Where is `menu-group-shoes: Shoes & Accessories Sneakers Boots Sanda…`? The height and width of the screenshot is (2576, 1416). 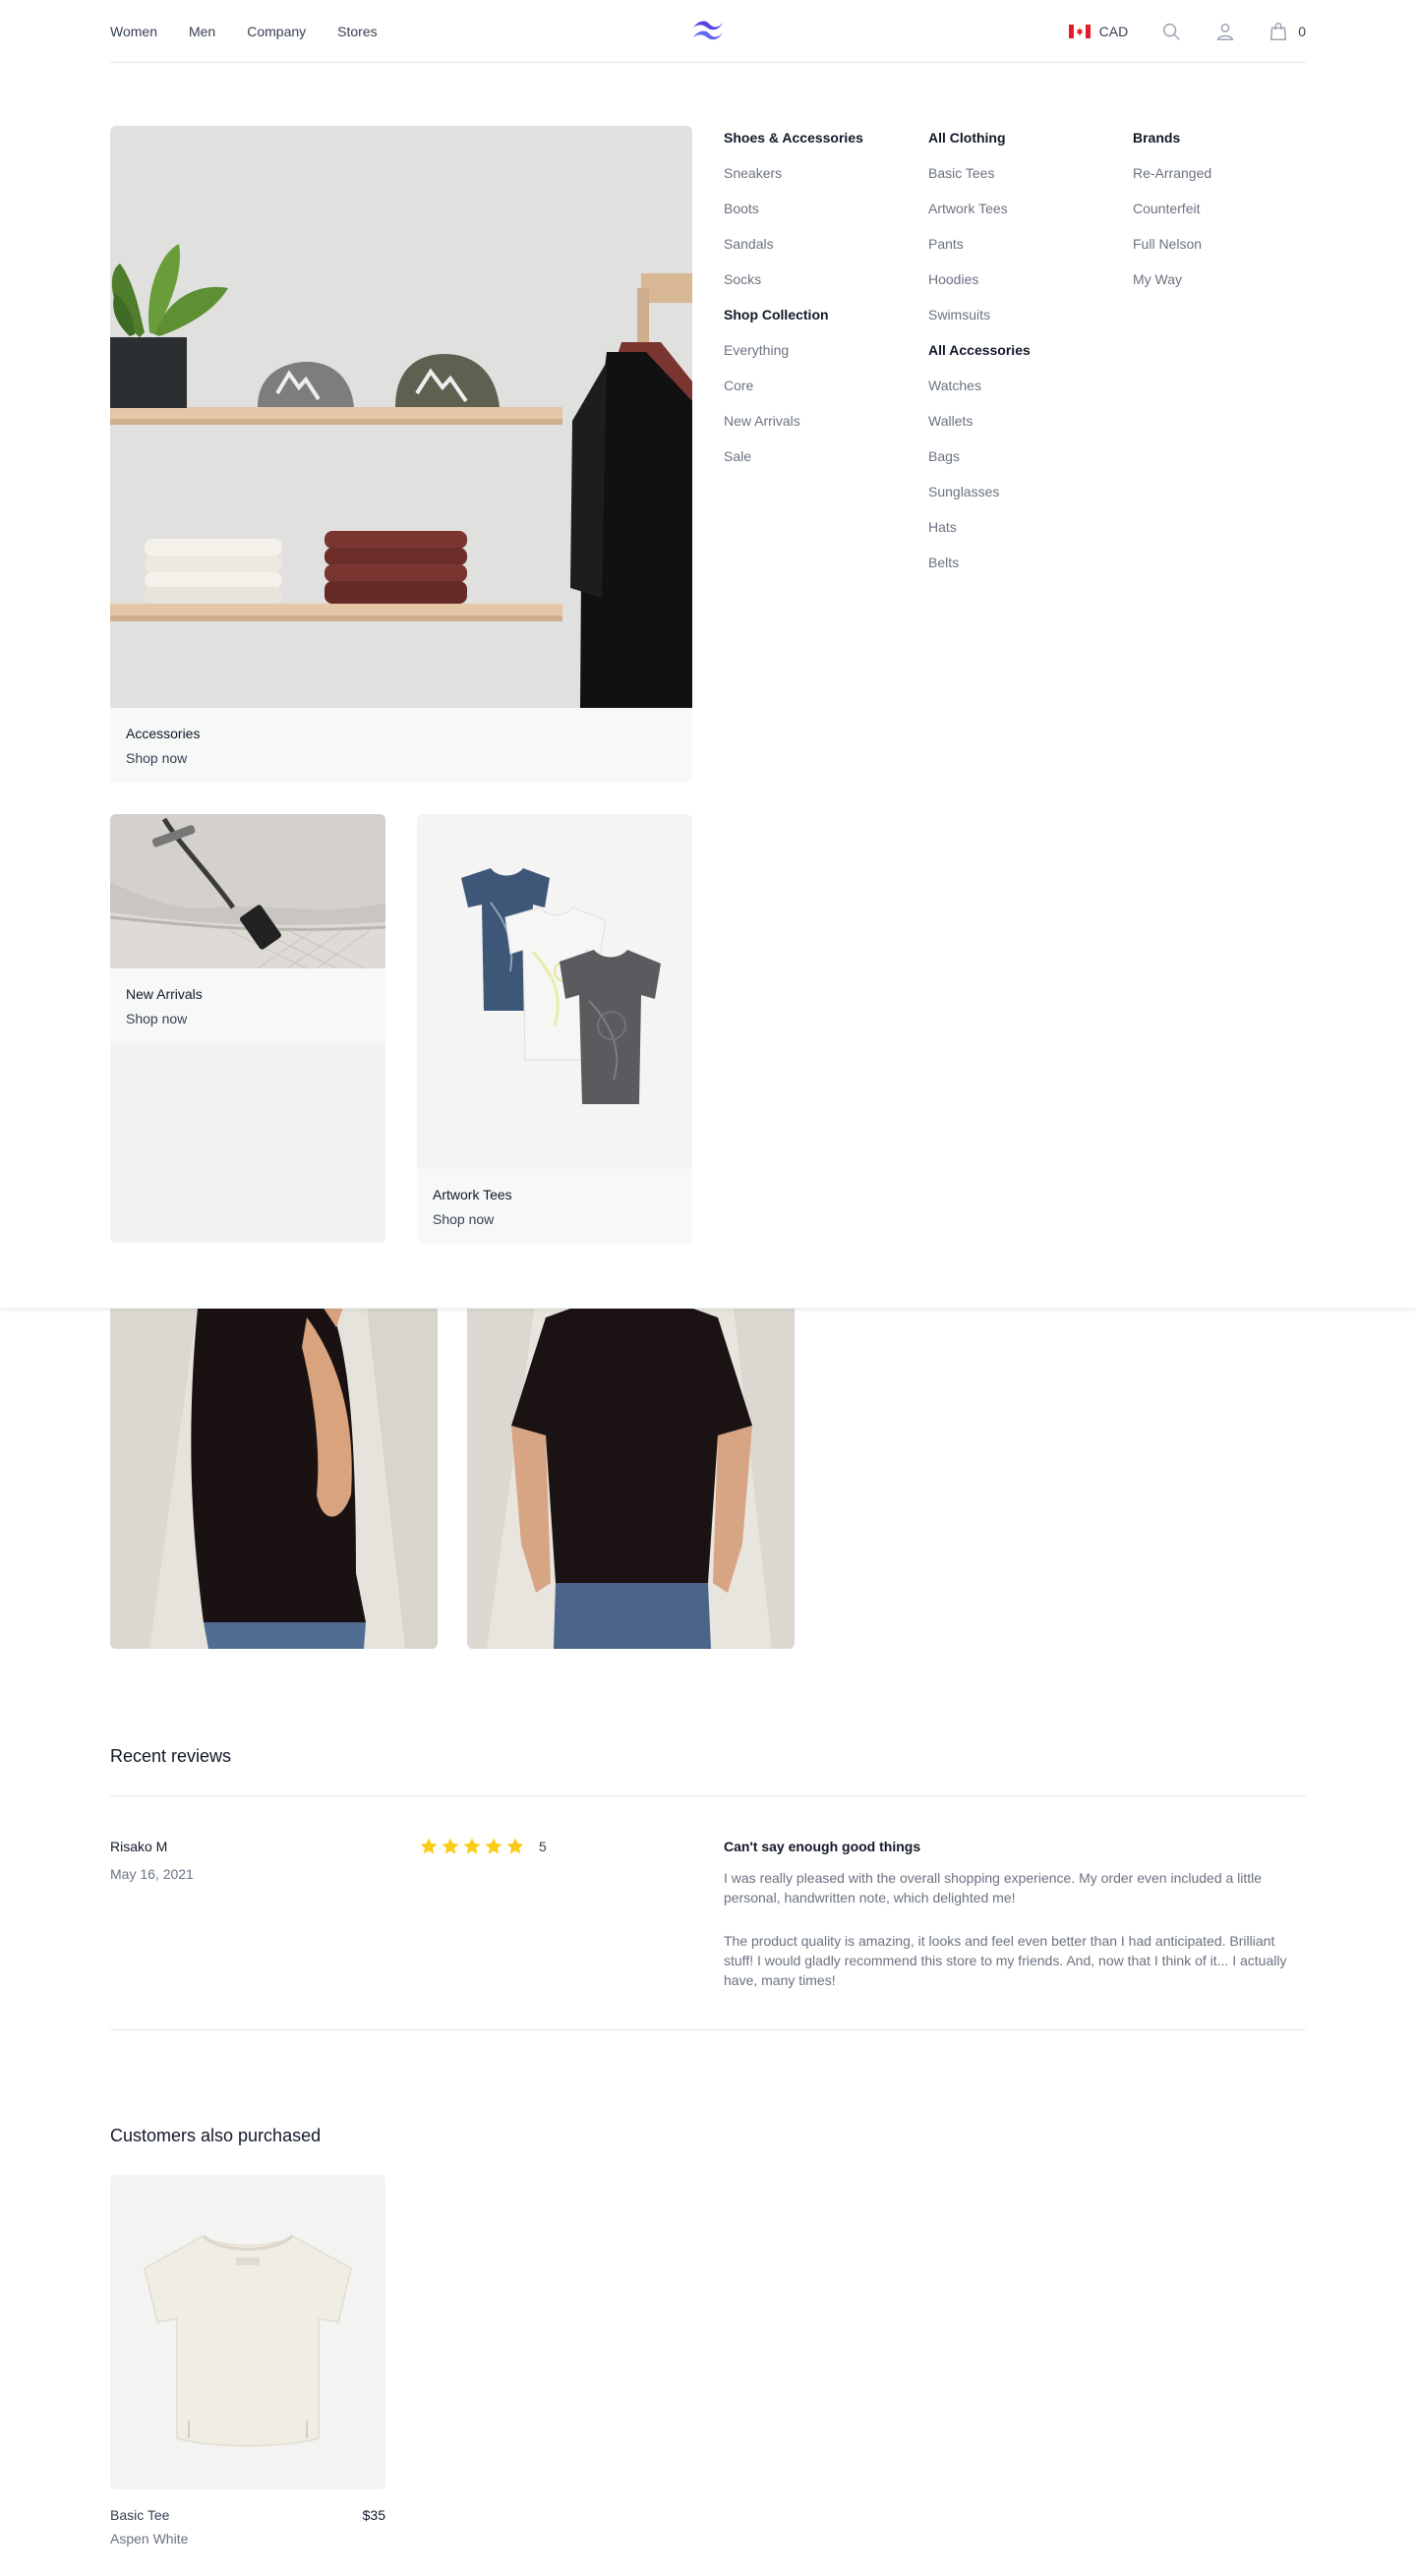
menu-group-shoes: Shoes & Accessories Sneakers Boots Sanda… is located at coordinates (793, 208).